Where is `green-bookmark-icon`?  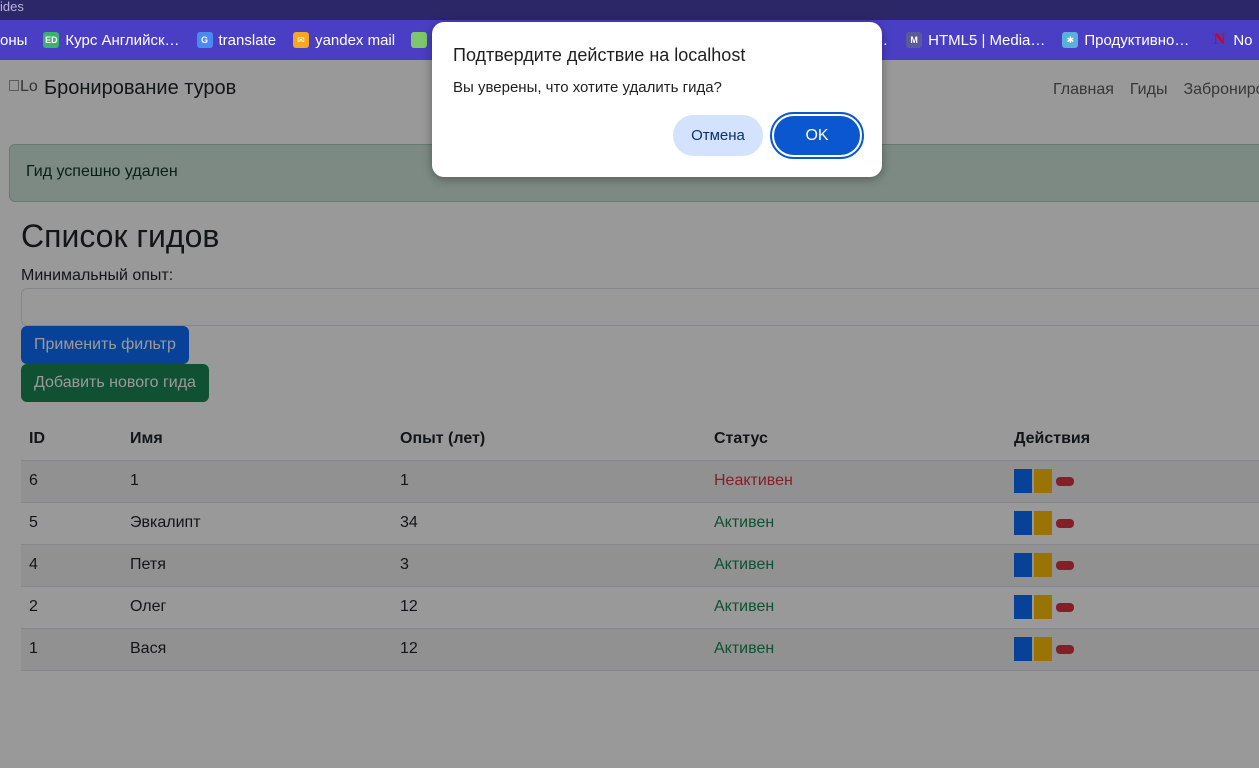 green-bookmark-icon is located at coordinates (419, 40).